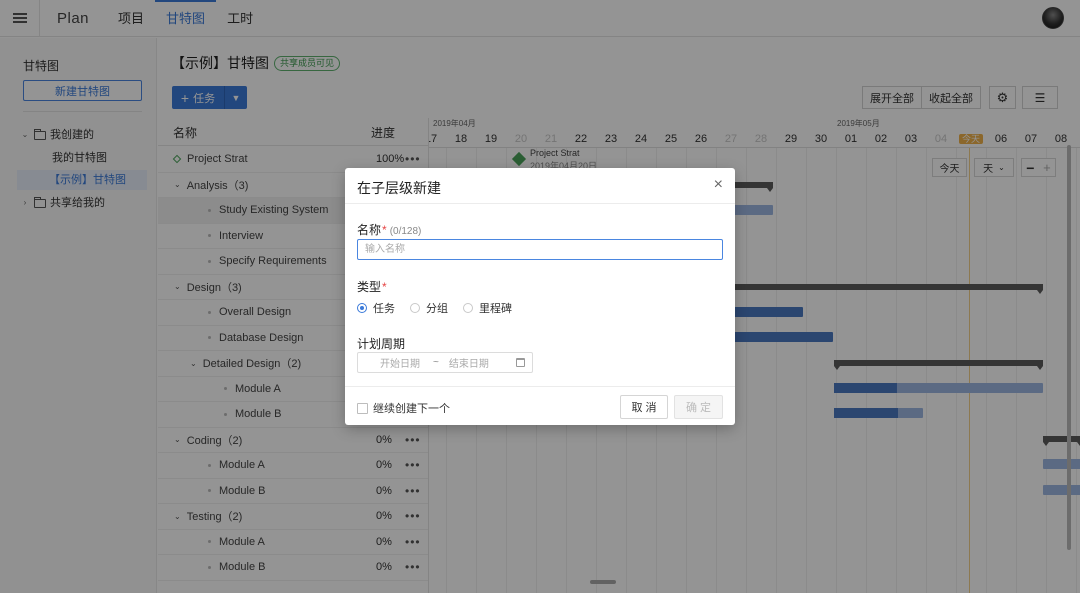  What do you see at coordinates (540, 186) in the screenshot?
I see `modal-header: 在子层级新建 ×` at bounding box center [540, 186].